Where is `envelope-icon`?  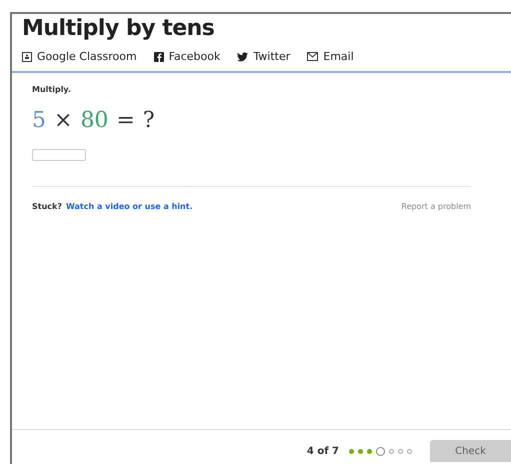
envelope-icon is located at coordinates (312, 56).